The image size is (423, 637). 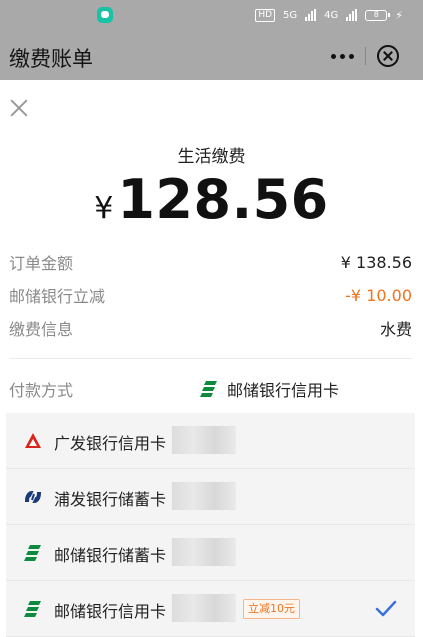 I want to click on payment-method-label: 付款方式, so click(x=41, y=390).